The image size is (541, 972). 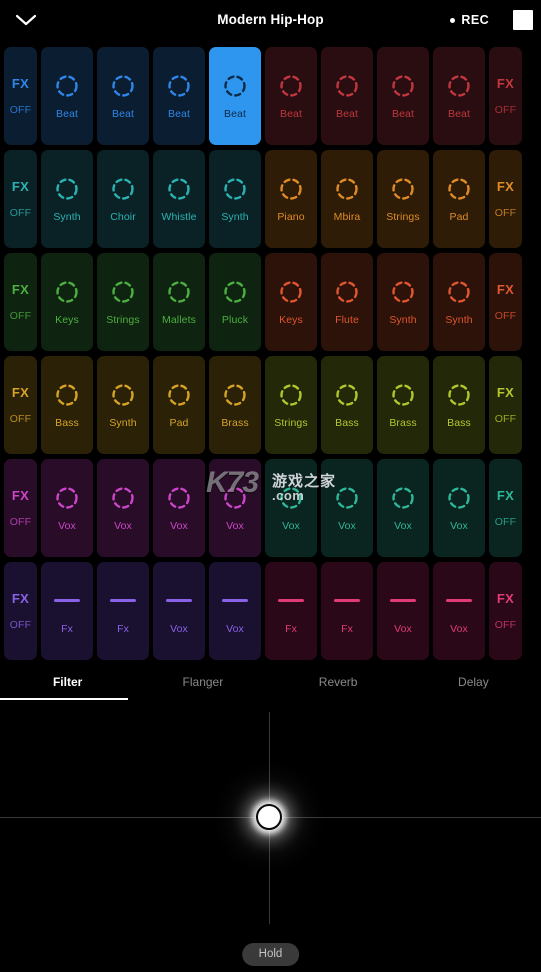 I want to click on pad-row-4-right-3: Bass, so click(x=459, y=405).